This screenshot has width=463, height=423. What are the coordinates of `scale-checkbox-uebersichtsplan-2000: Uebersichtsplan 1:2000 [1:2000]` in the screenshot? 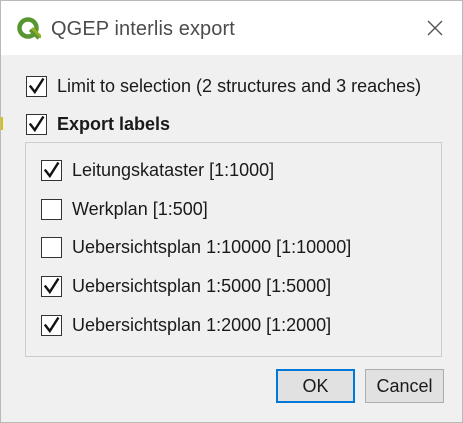 It's located at (186, 325).